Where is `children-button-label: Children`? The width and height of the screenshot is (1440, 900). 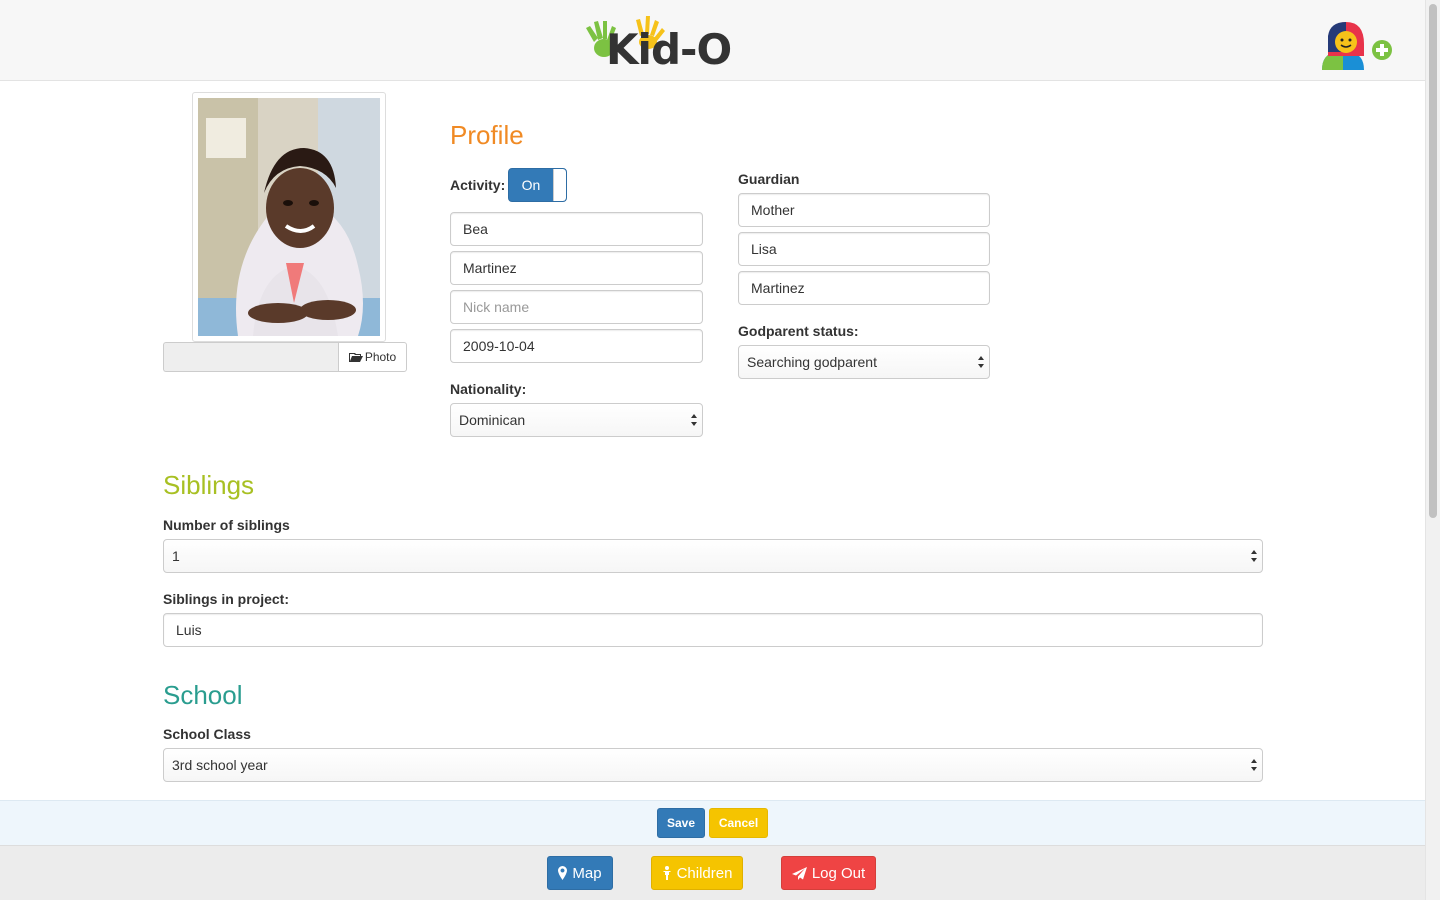
children-button-label: Children is located at coordinates (704, 873).